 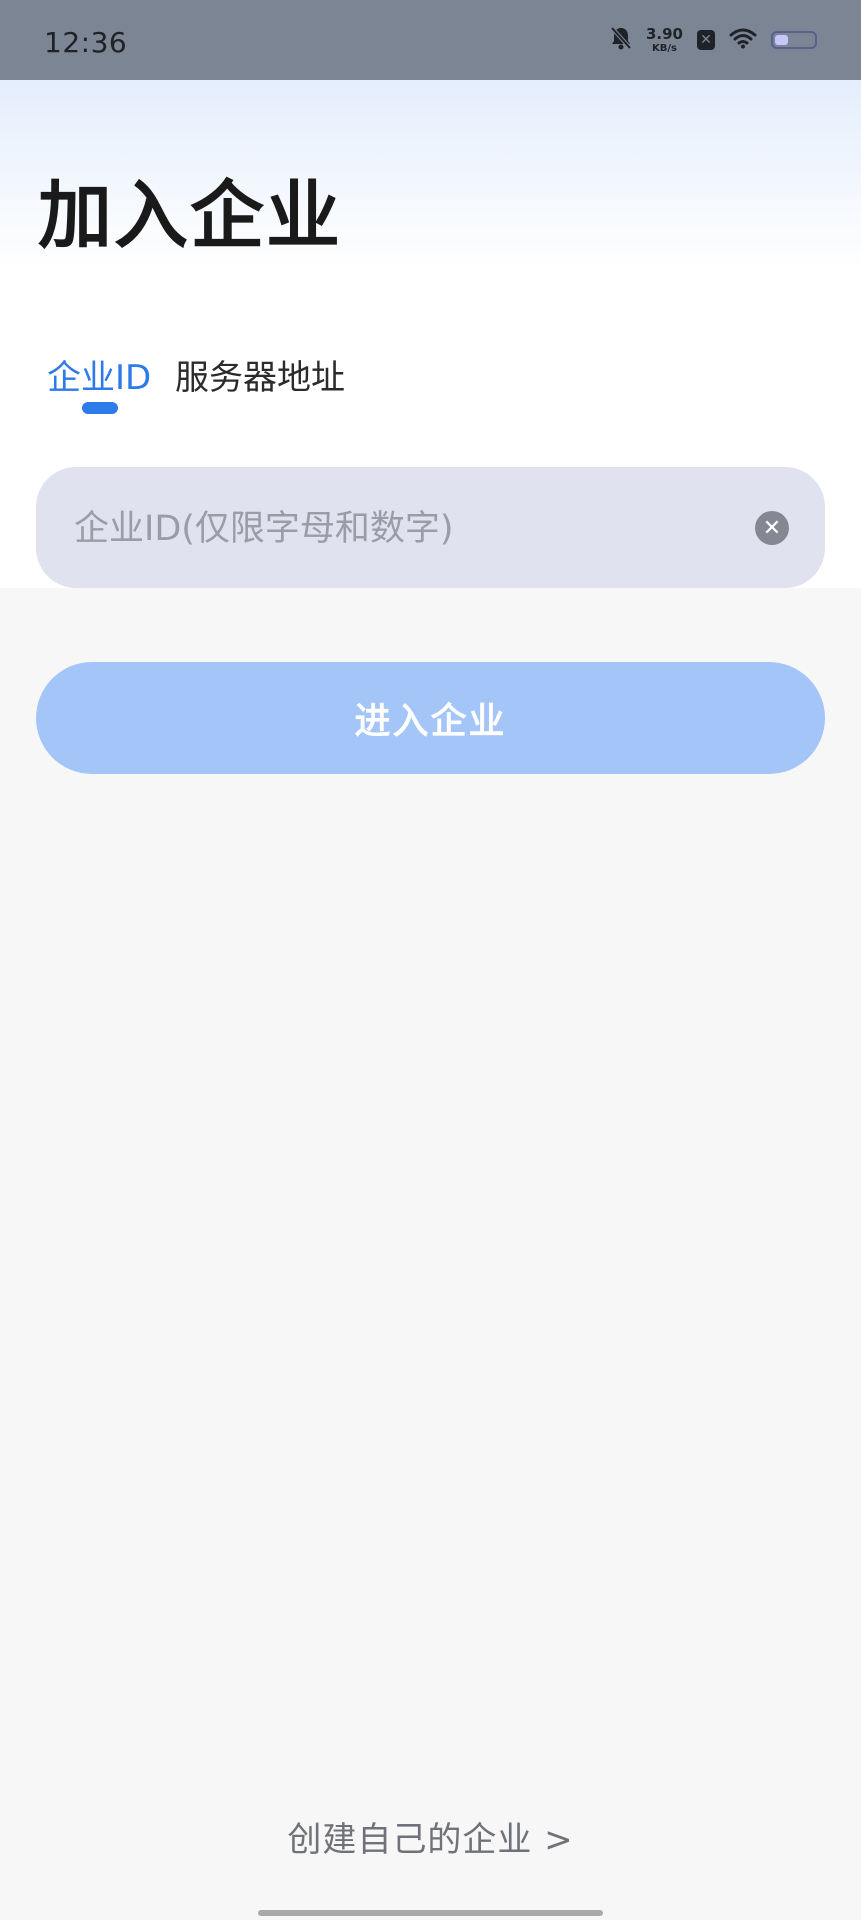 I want to click on tab-active-indicator, so click(x=100, y=408).